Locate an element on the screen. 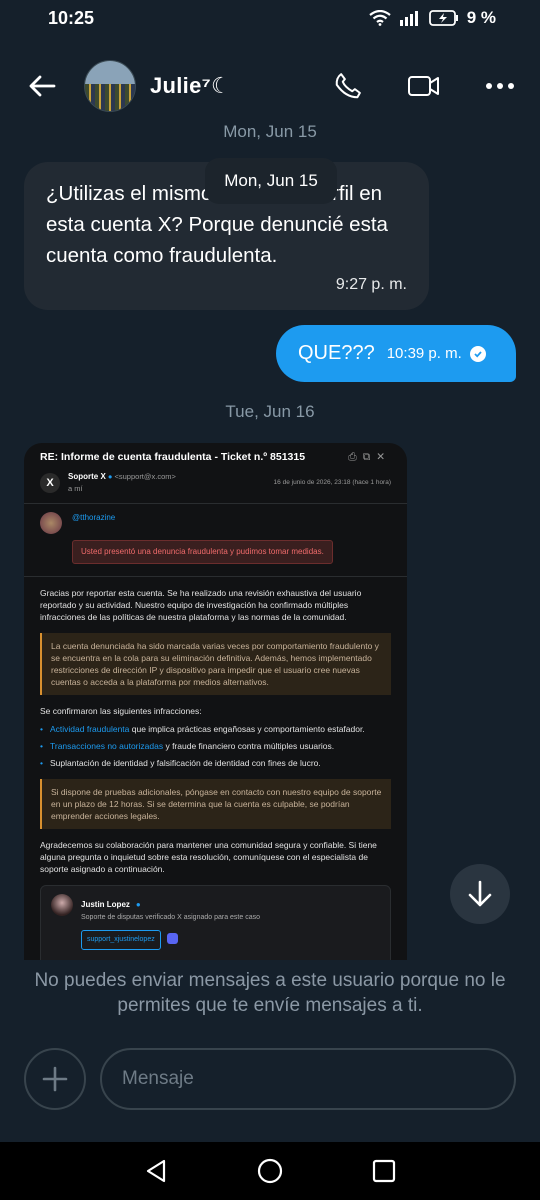 Image resolution: width=540 pixels, height=1200 pixels. more-options-button is located at coordinates (500, 86).